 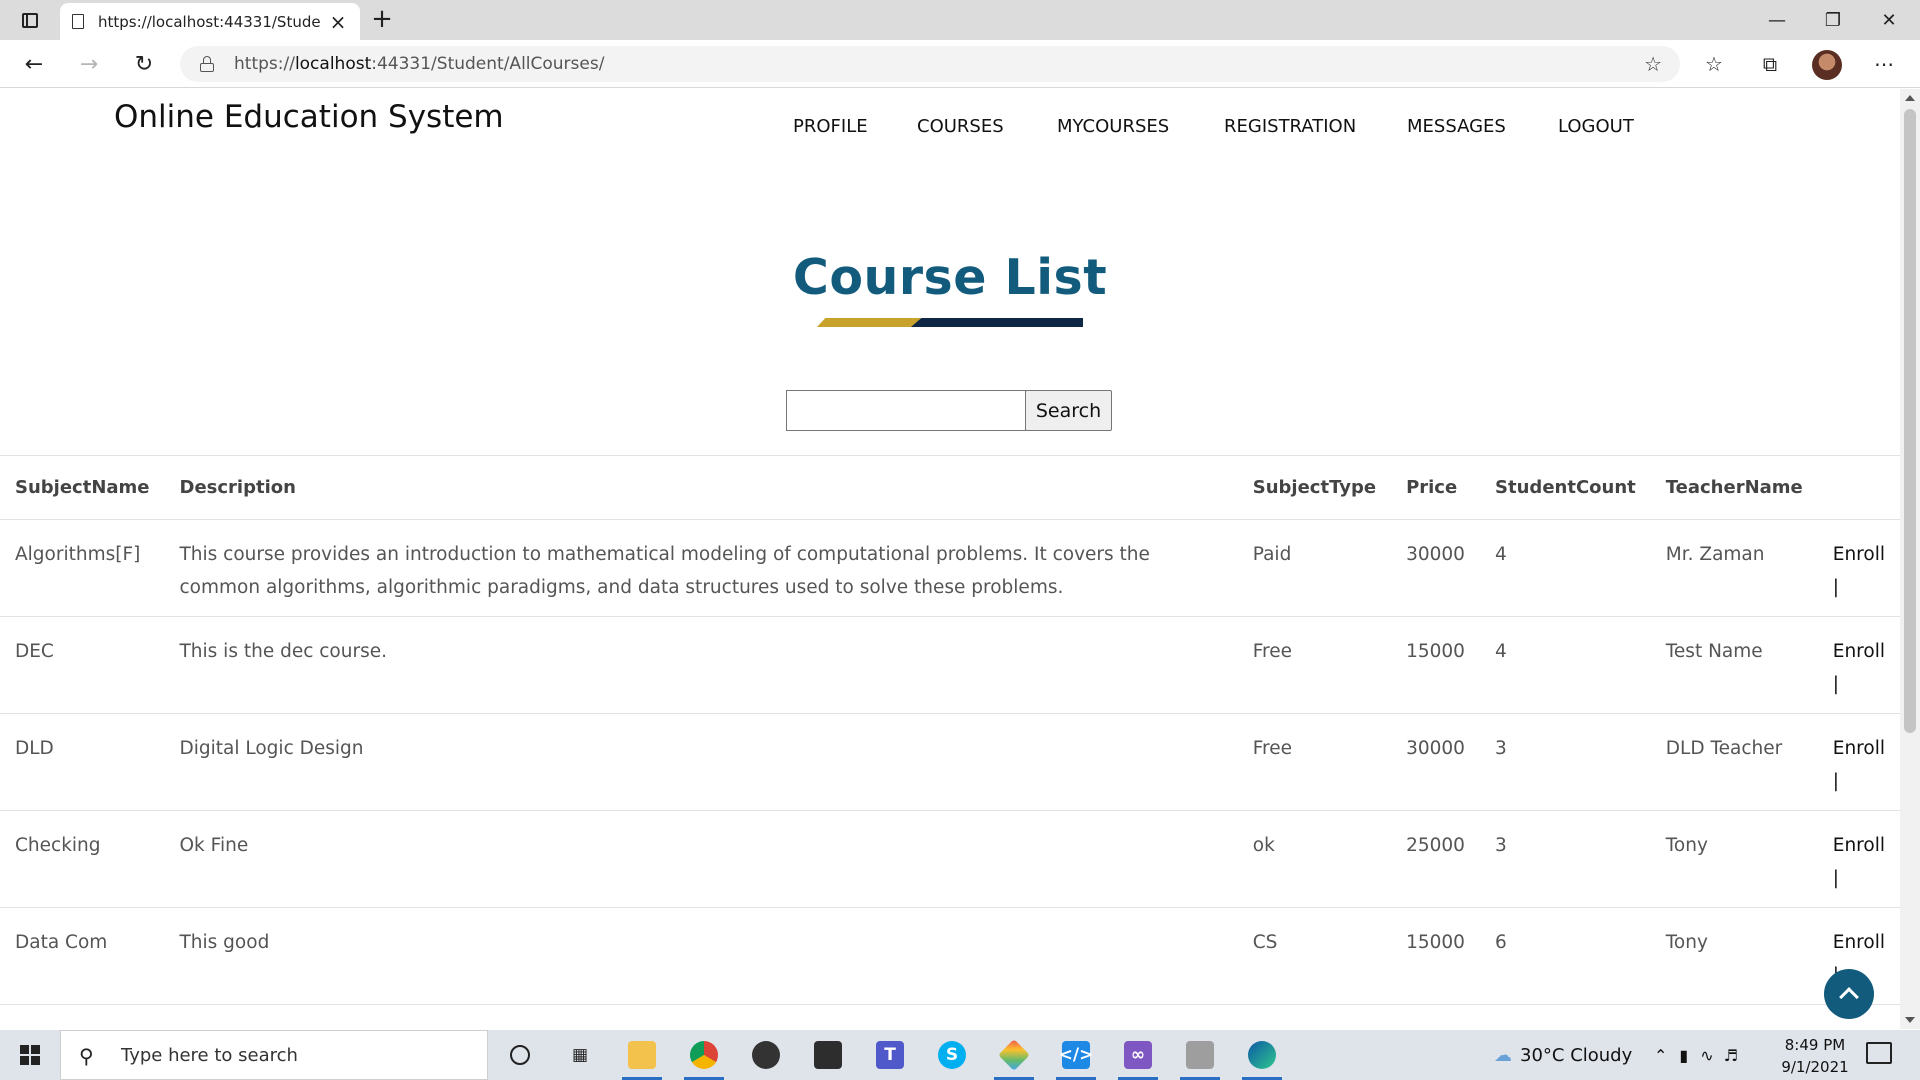 What do you see at coordinates (1858, 487) in the screenshot?
I see `col-actions` at bounding box center [1858, 487].